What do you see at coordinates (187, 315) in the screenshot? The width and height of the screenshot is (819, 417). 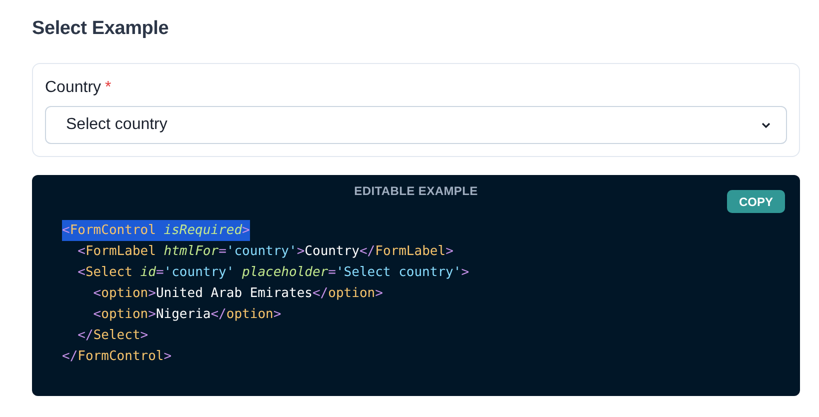 I see `code-line: <option>Nigeria</option>` at bounding box center [187, 315].